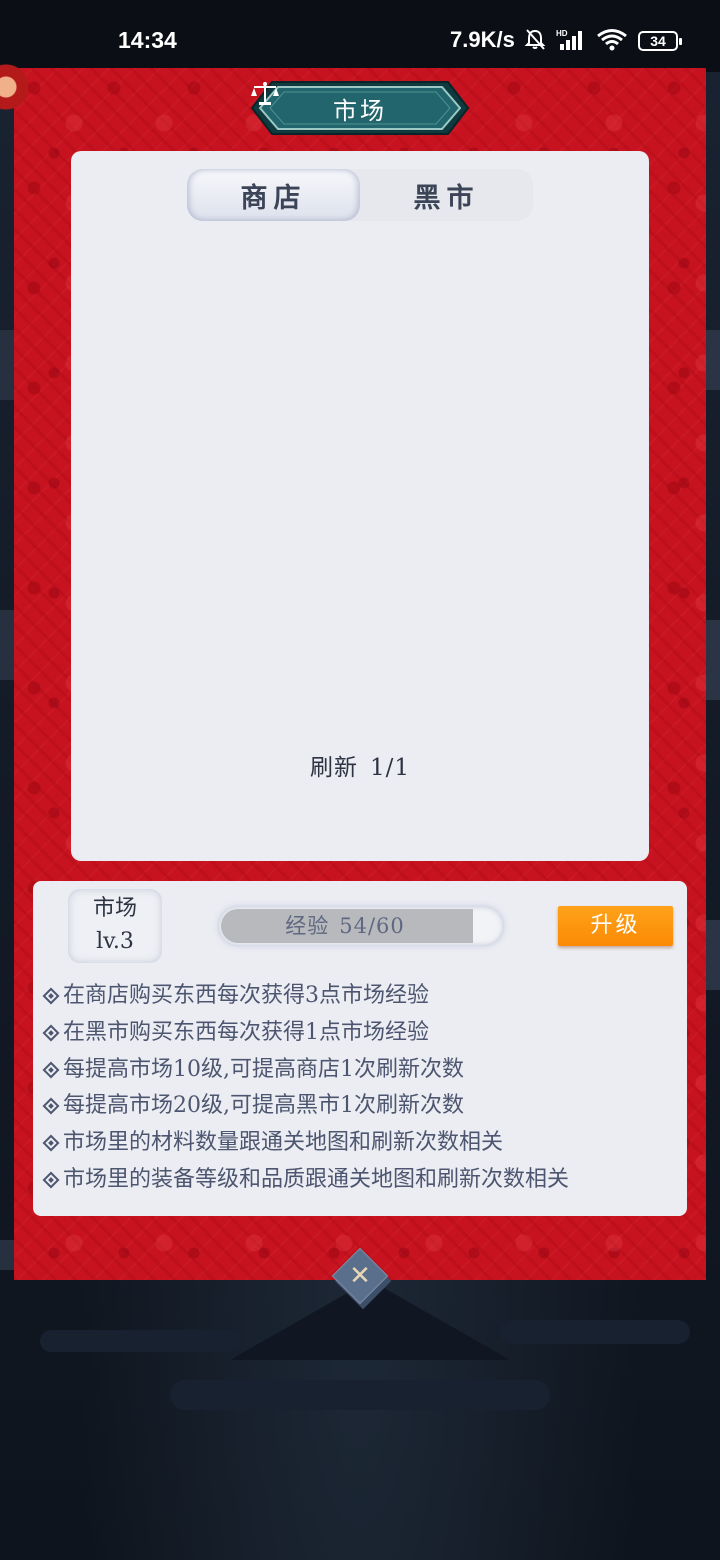 Image resolution: width=720 pixels, height=1560 pixels. Describe the element at coordinates (612, 40) in the screenshot. I see `wifi-icon` at that location.